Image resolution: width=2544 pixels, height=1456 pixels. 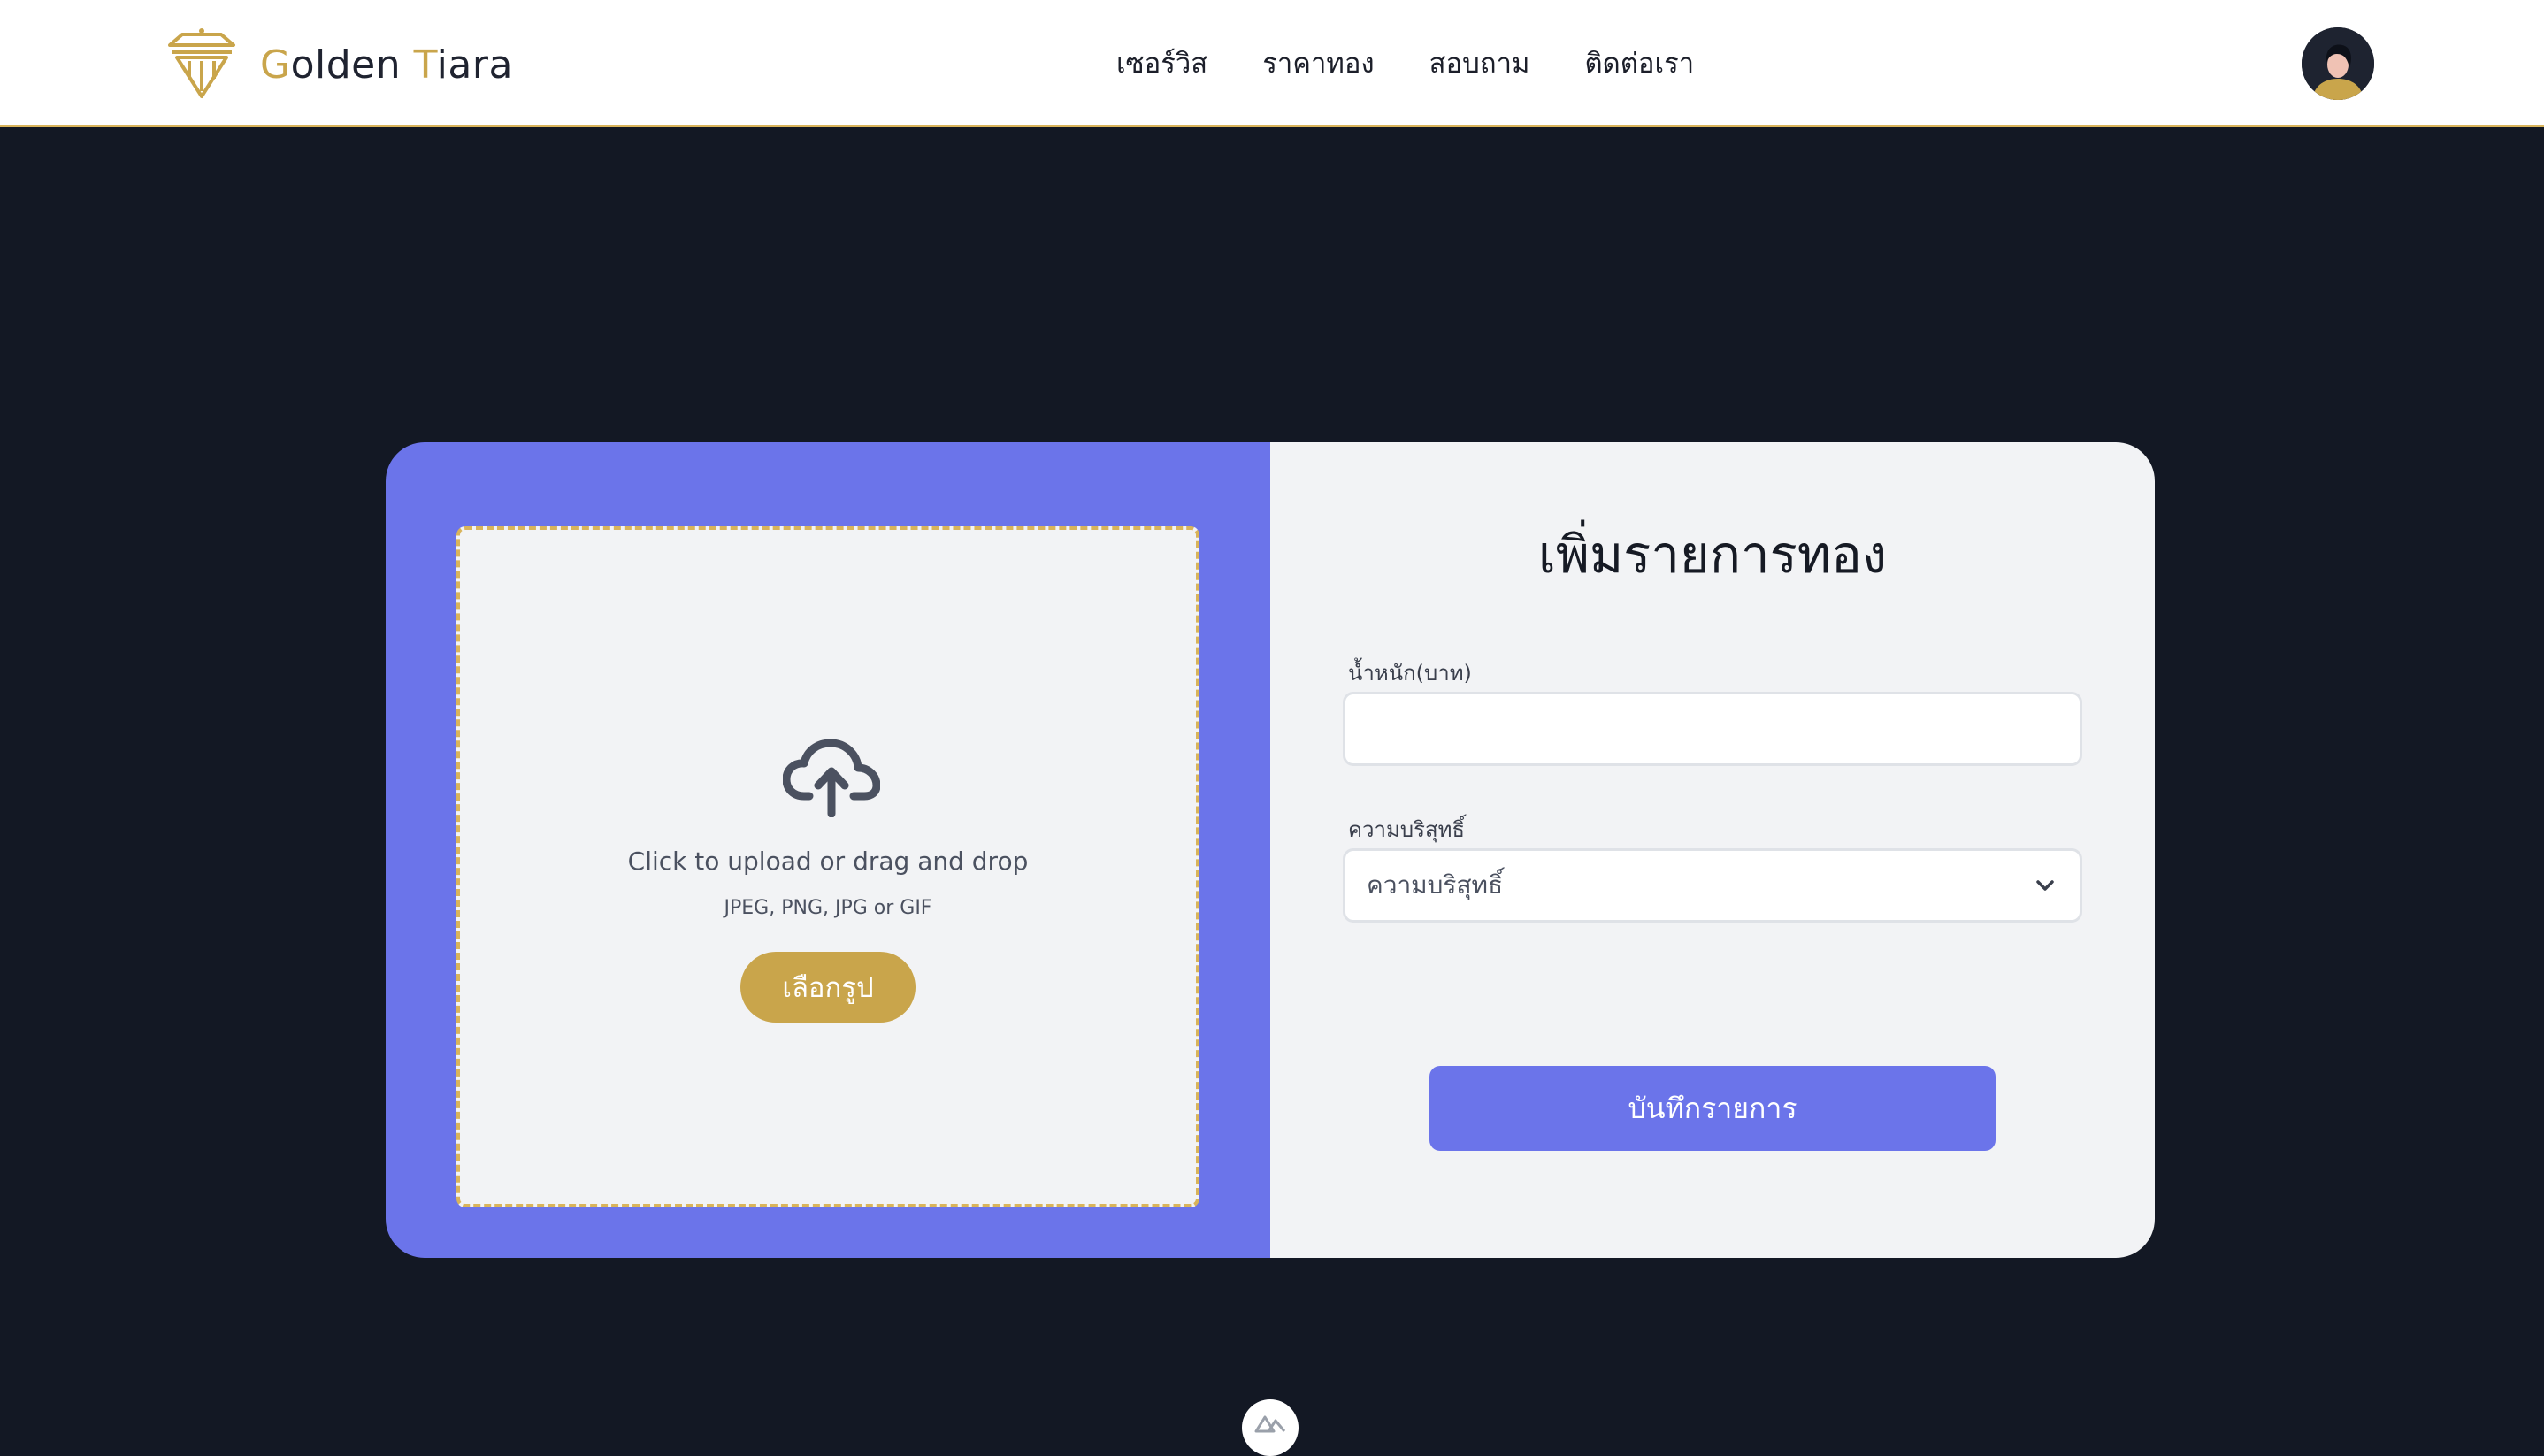 I want to click on brand-name: Golden Tiara, so click(x=386, y=65).